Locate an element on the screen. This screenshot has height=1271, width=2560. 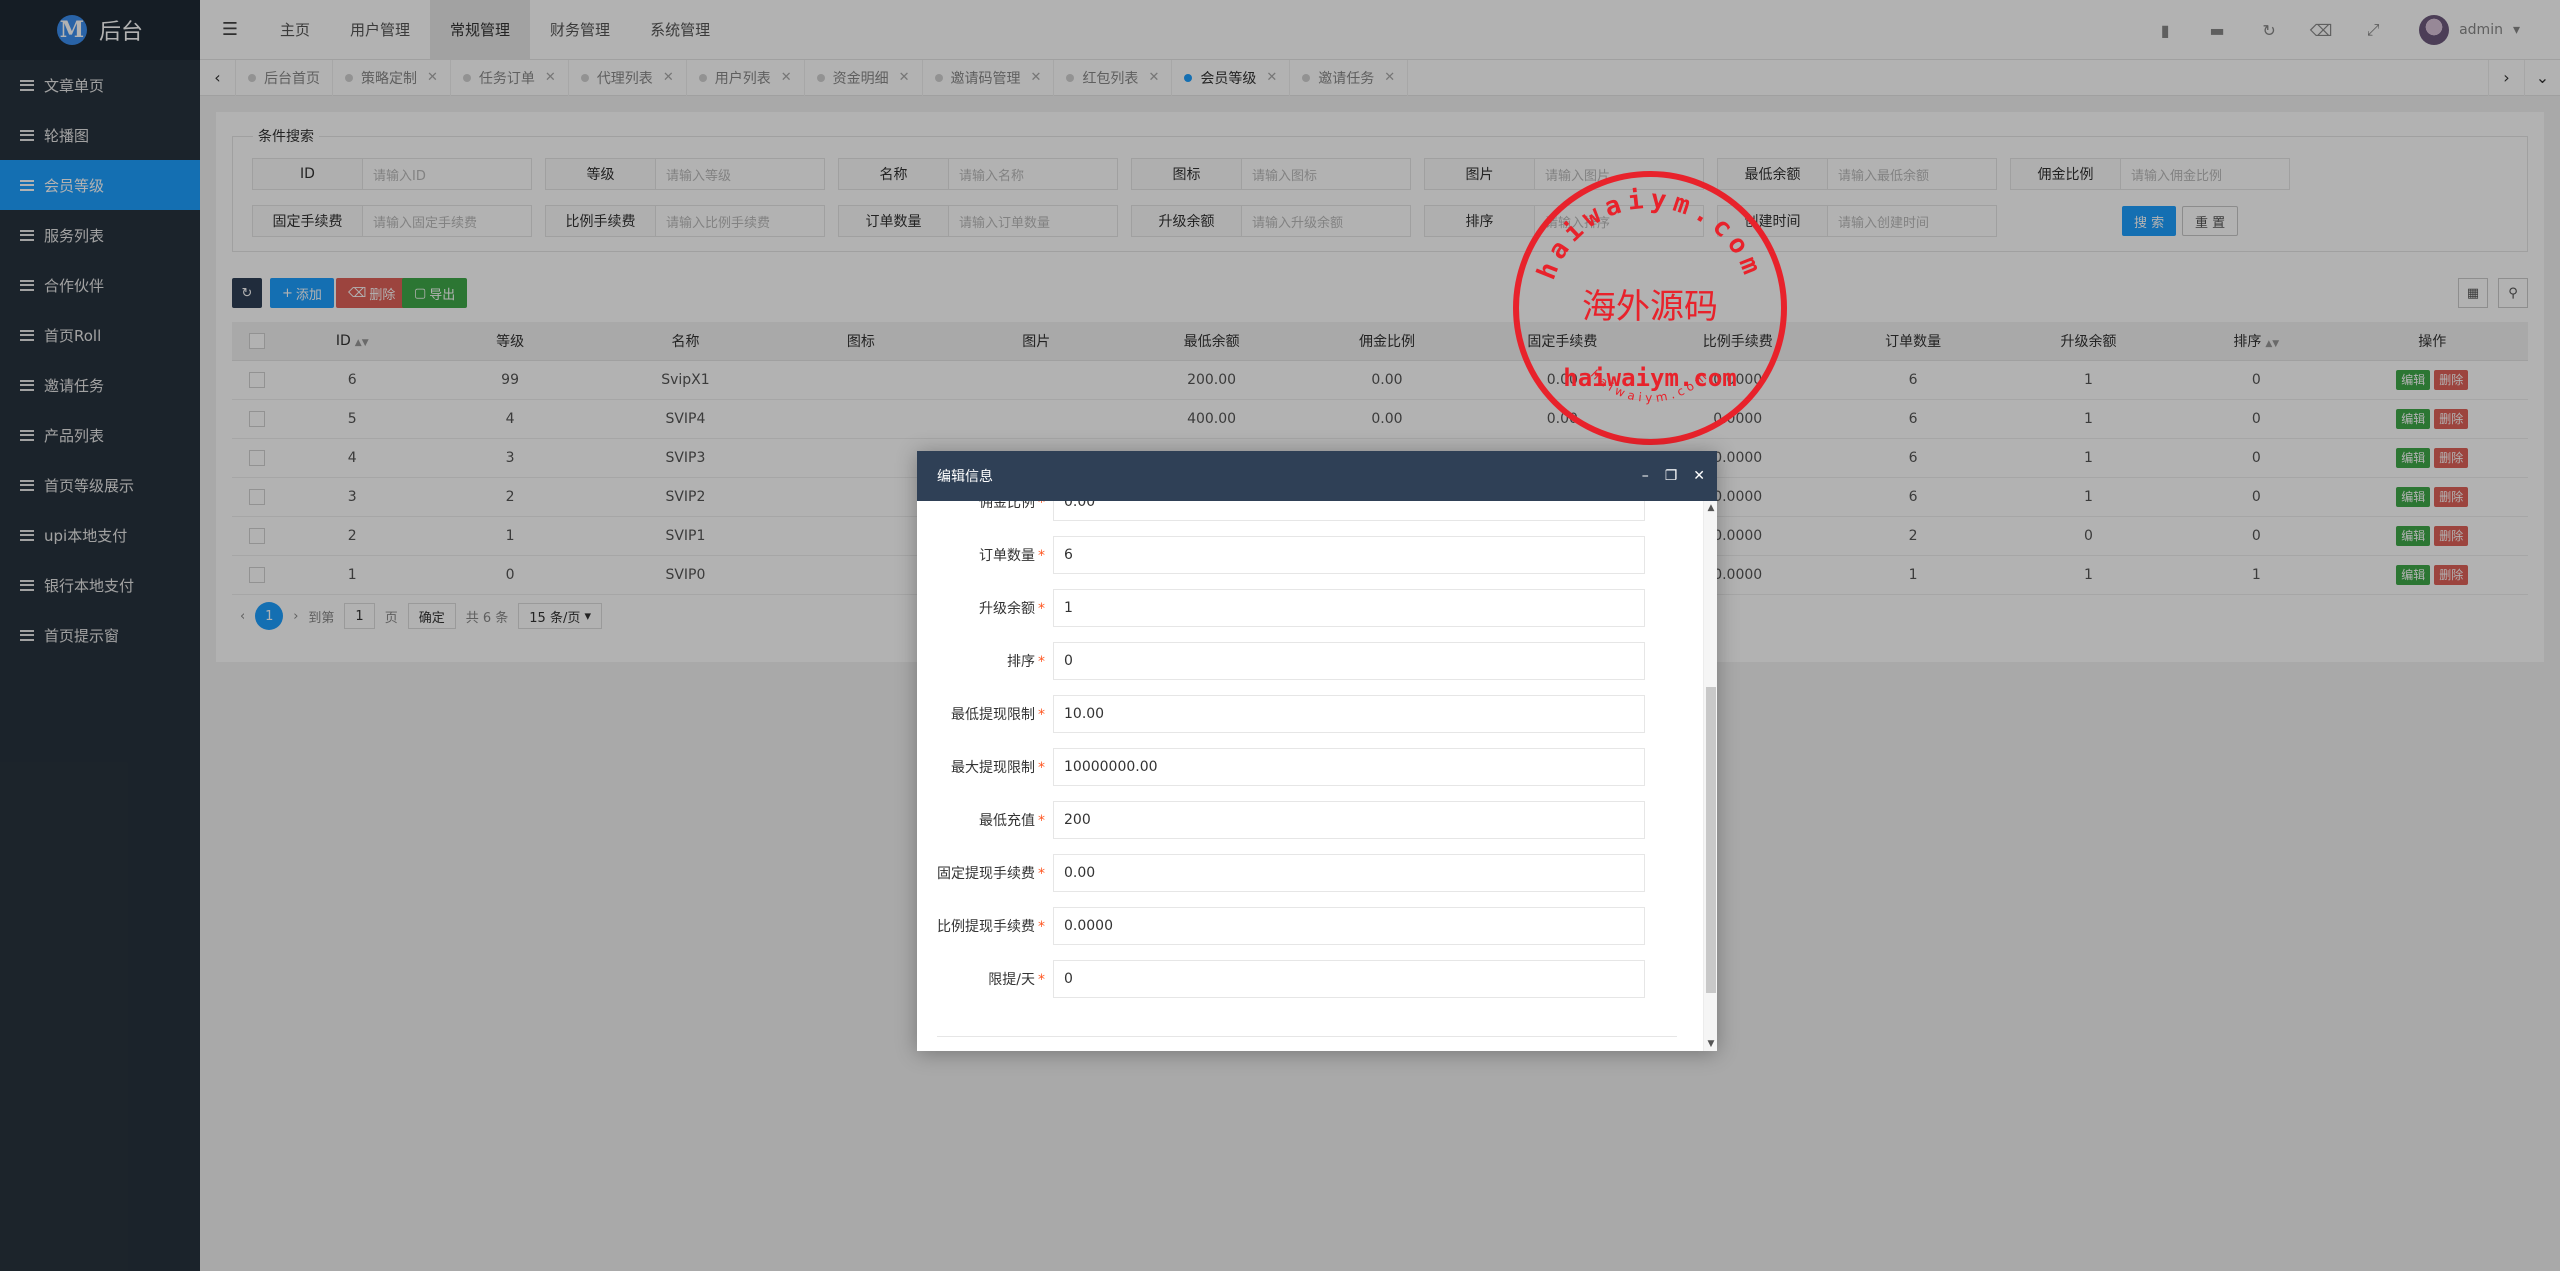
form-label: 固定提现手续费 * is located at coordinates (985, 873).